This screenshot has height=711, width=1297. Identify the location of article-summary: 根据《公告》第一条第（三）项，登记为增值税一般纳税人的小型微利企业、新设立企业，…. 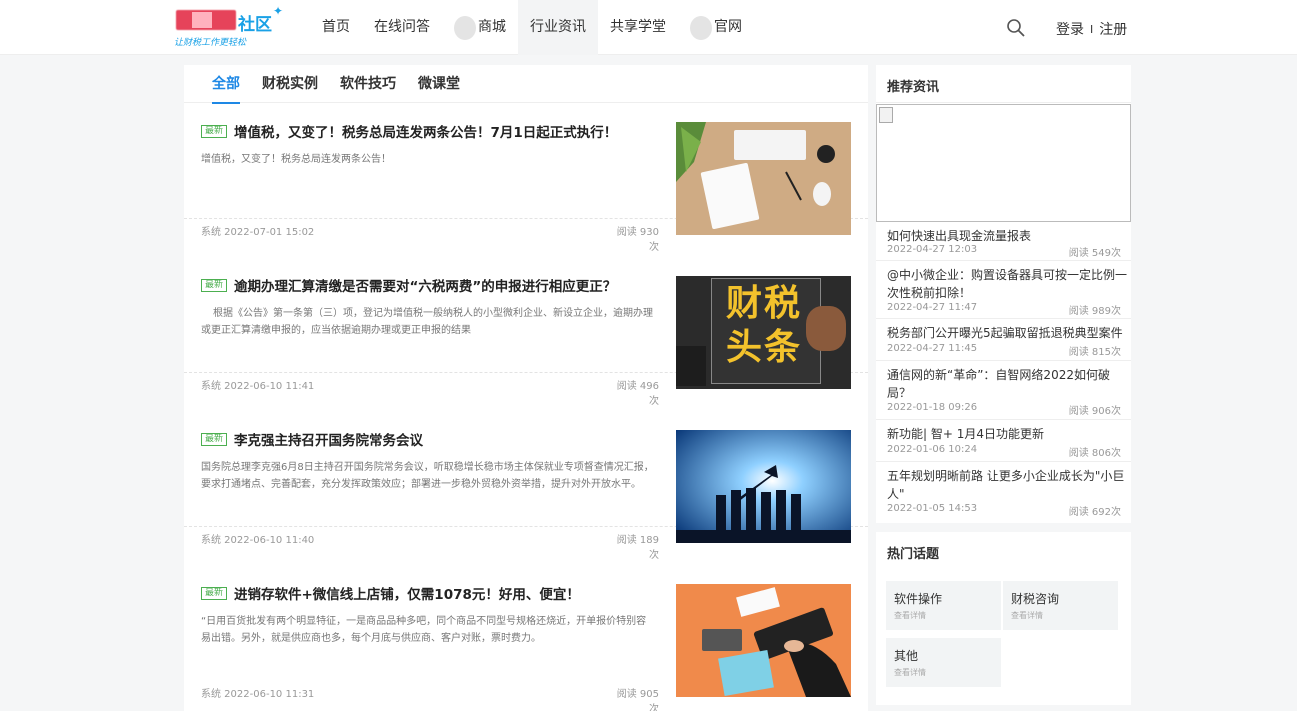
(427, 322).